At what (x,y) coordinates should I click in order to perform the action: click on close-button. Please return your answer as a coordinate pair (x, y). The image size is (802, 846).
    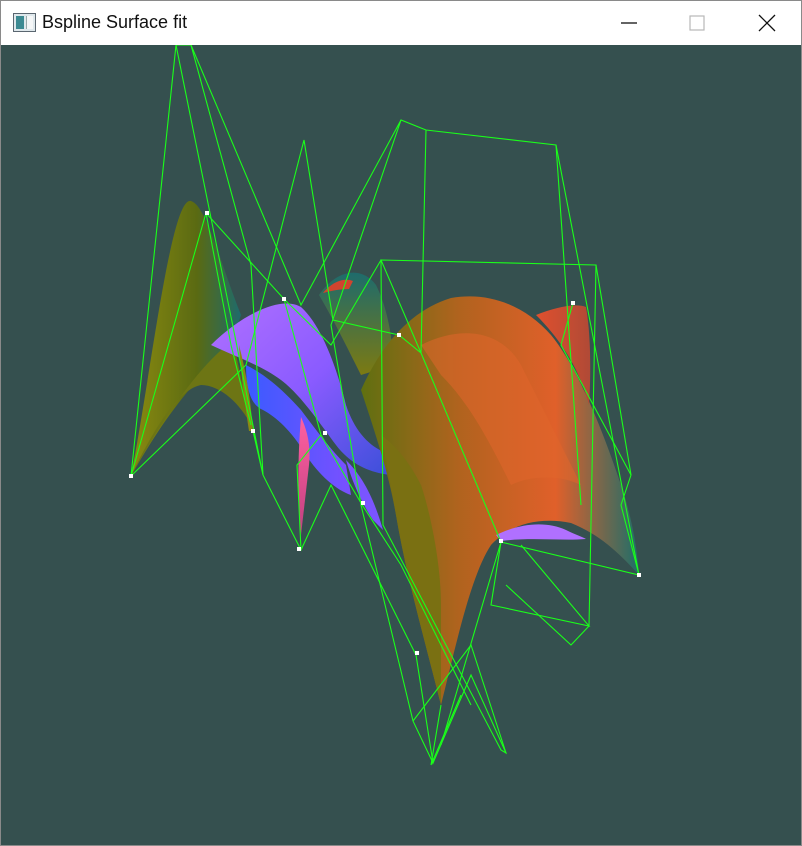
    Looking at the image, I should click on (767, 23).